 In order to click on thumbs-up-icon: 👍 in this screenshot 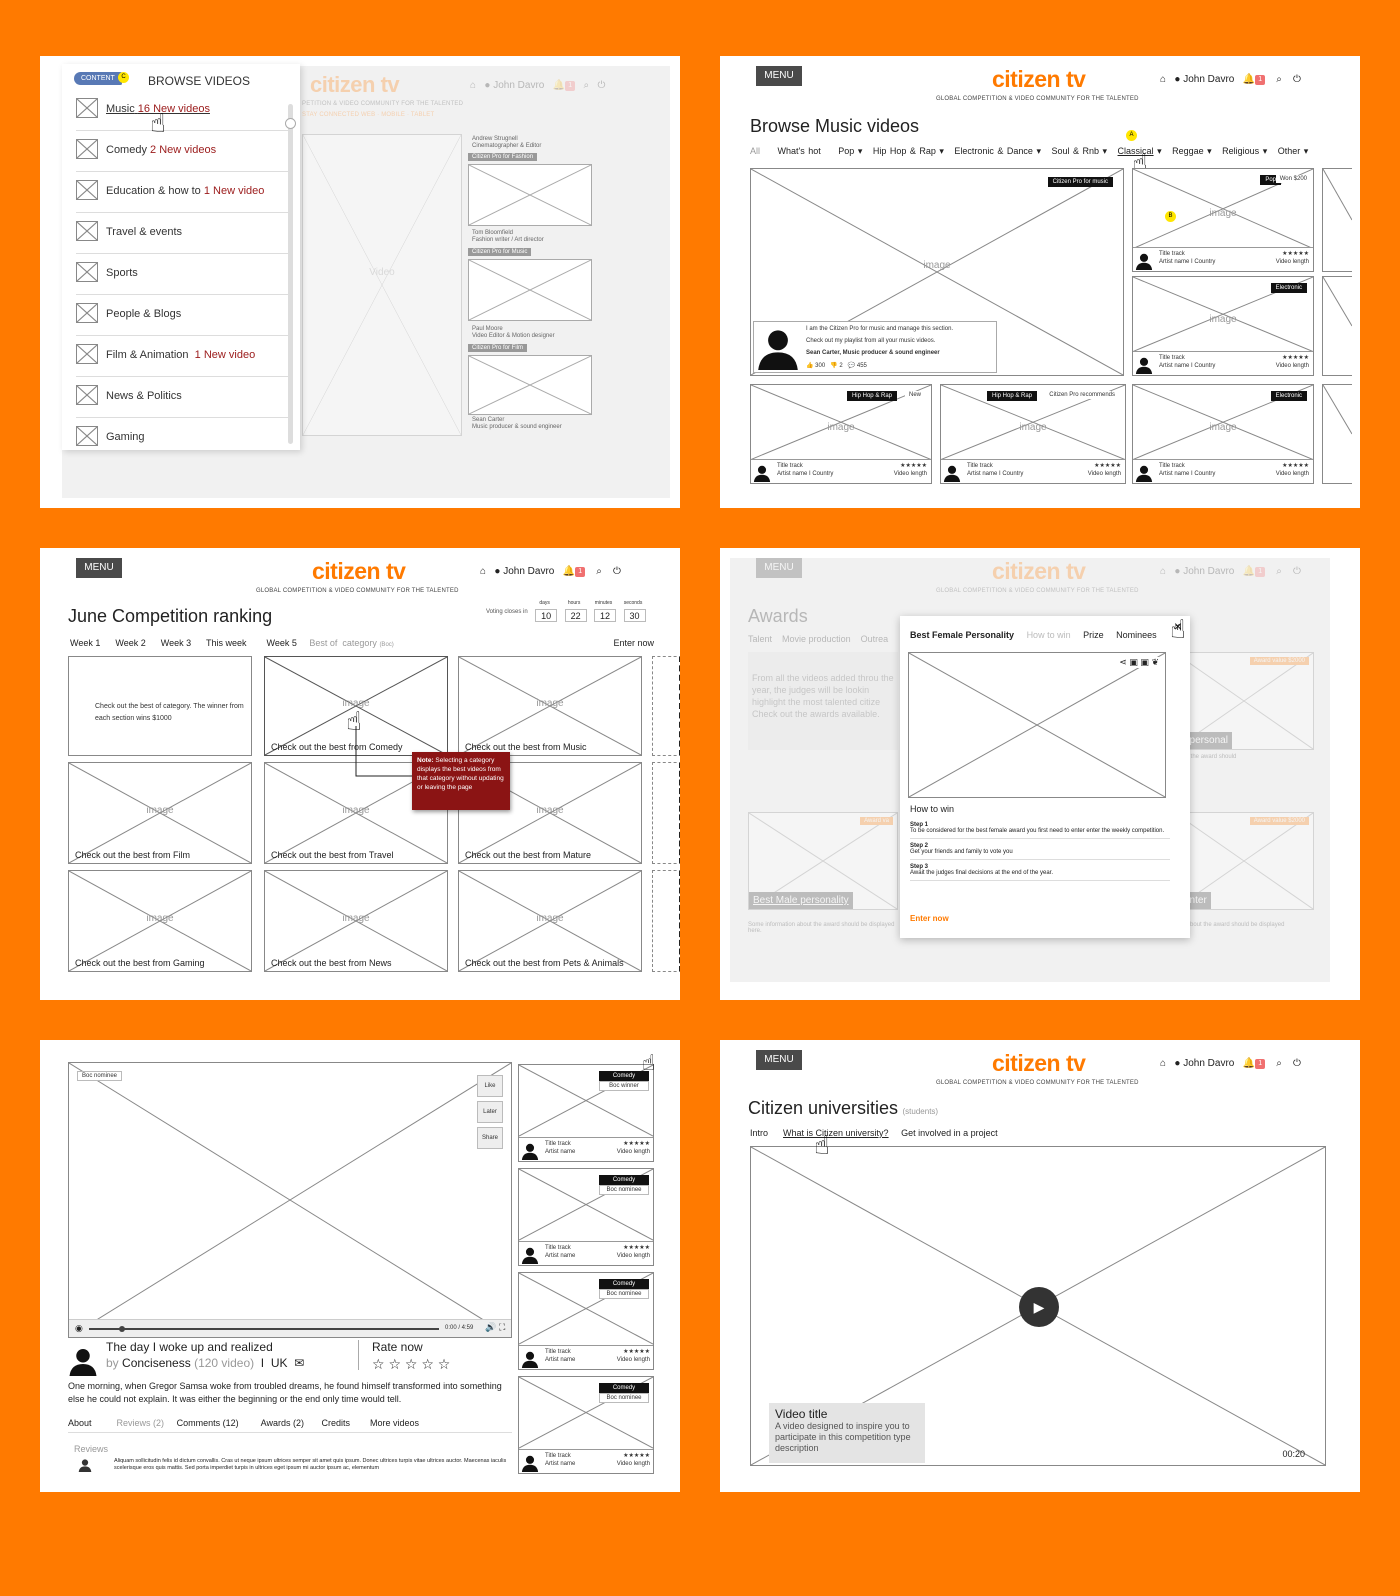, I will do `click(809, 366)`.